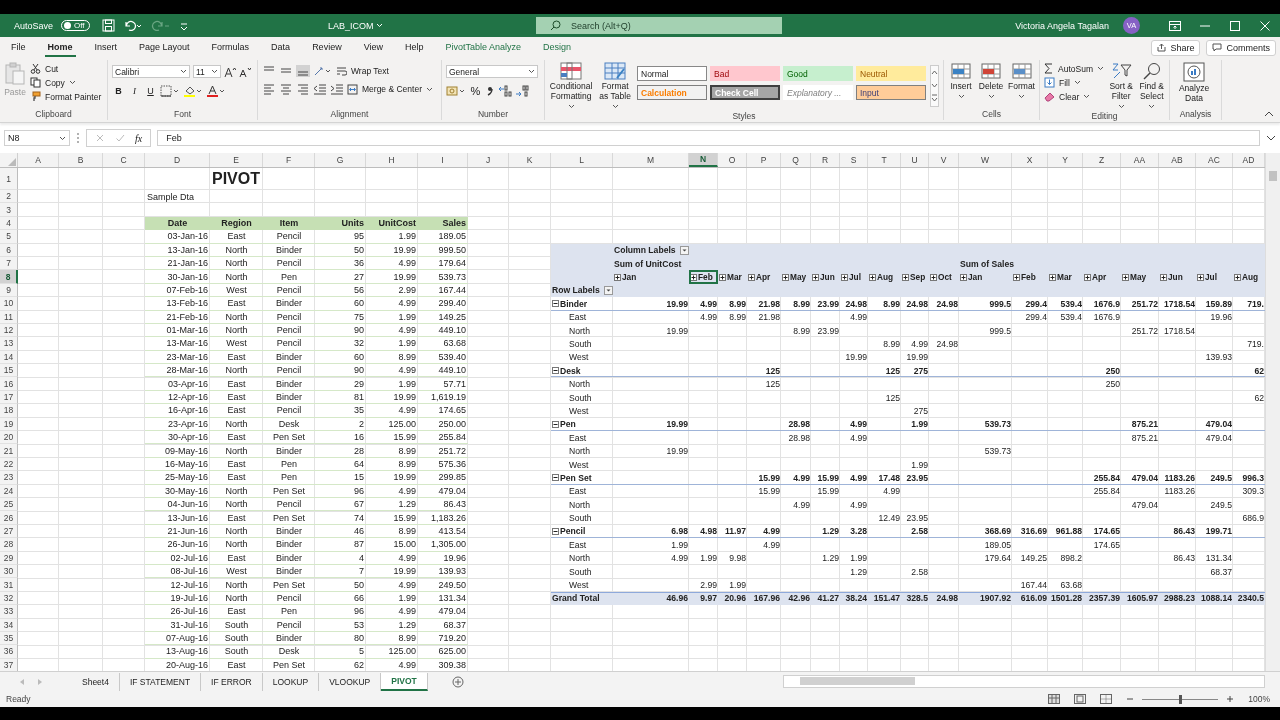  I want to click on column-letter: T, so click(884, 160).